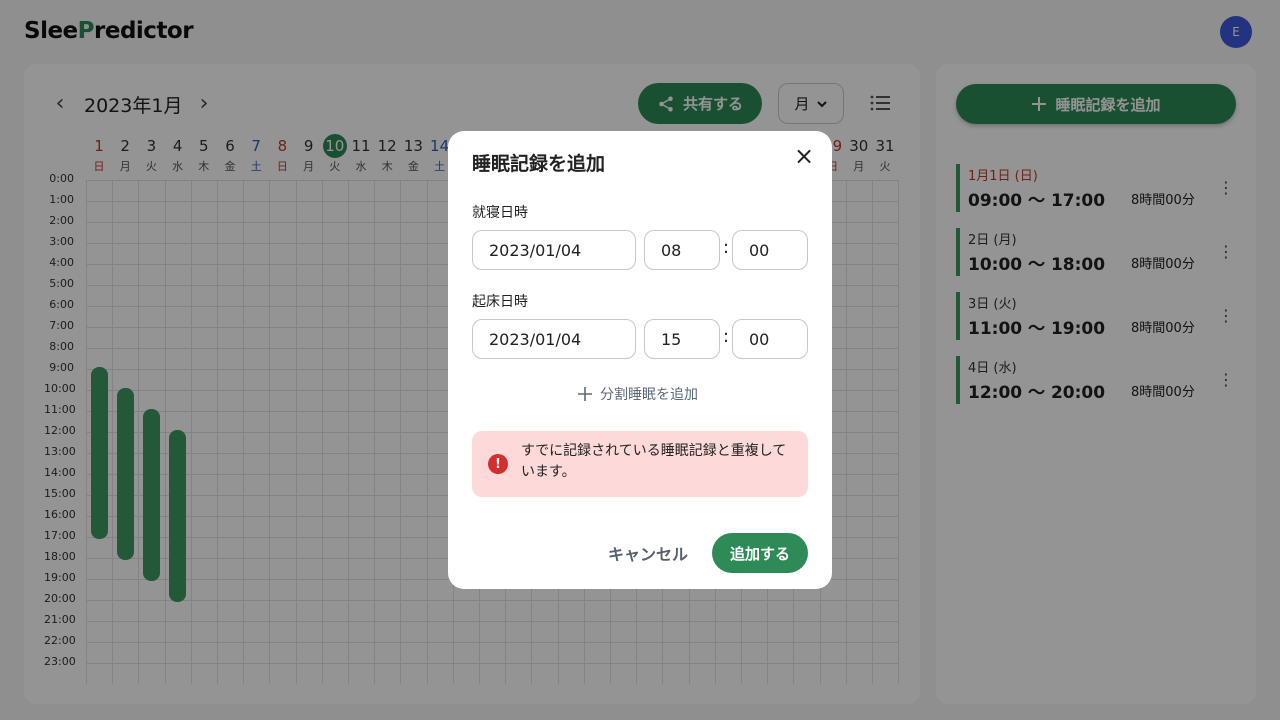 The image size is (1280, 720). What do you see at coordinates (539, 164) in the screenshot?
I see `dialog-title: 睡眠記録を追加` at bounding box center [539, 164].